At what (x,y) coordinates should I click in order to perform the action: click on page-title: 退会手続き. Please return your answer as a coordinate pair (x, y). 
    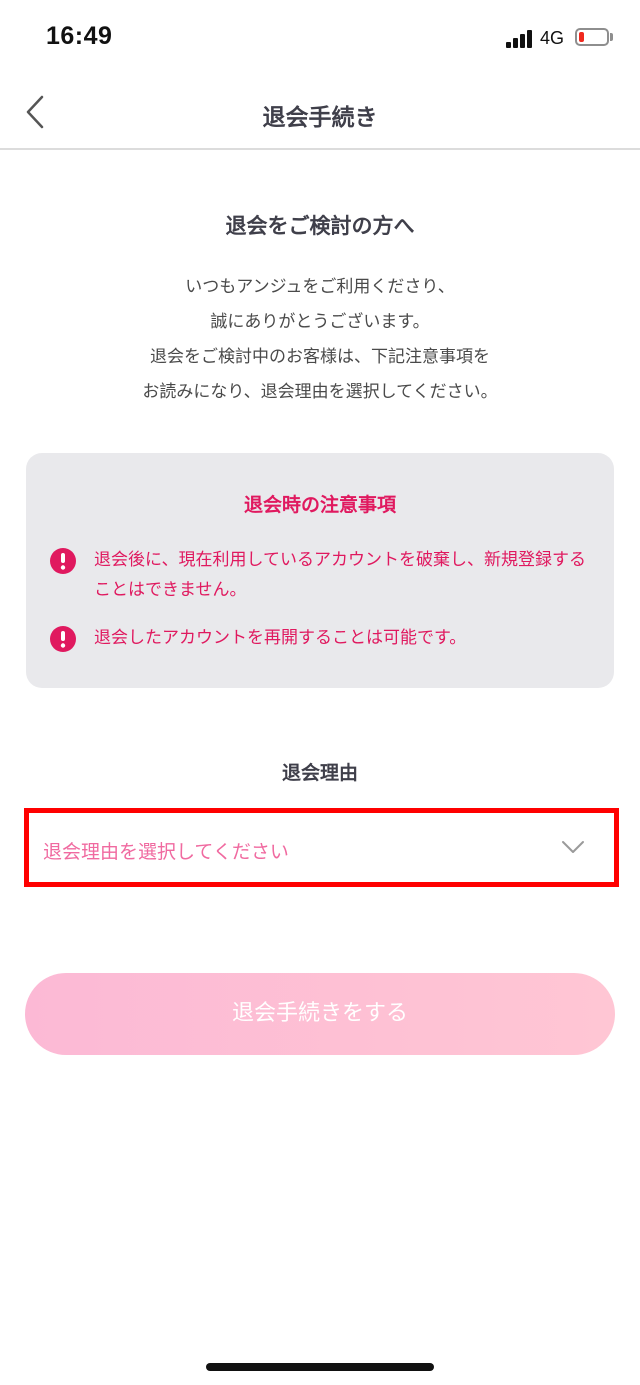
    Looking at the image, I should click on (320, 118).